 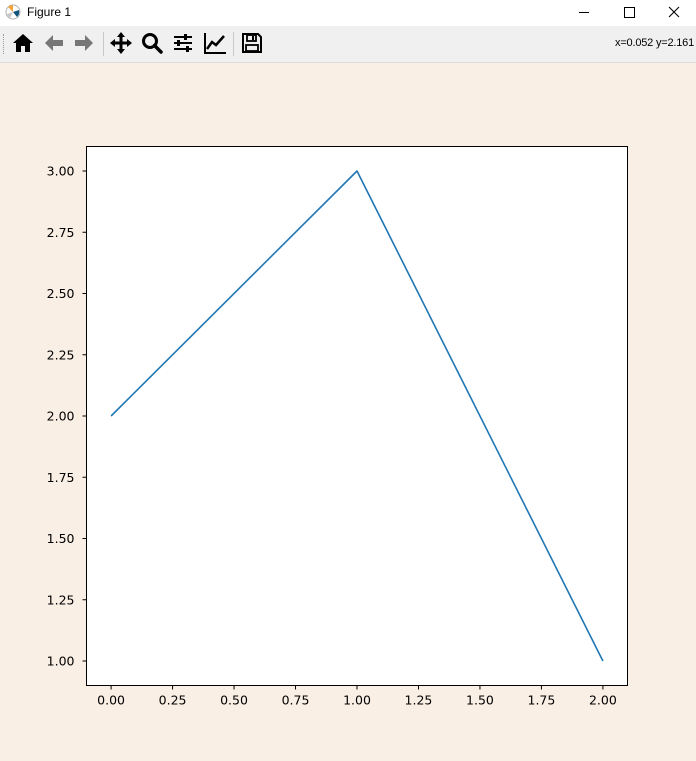 I want to click on minimize-button, so click(x=583, y=13).